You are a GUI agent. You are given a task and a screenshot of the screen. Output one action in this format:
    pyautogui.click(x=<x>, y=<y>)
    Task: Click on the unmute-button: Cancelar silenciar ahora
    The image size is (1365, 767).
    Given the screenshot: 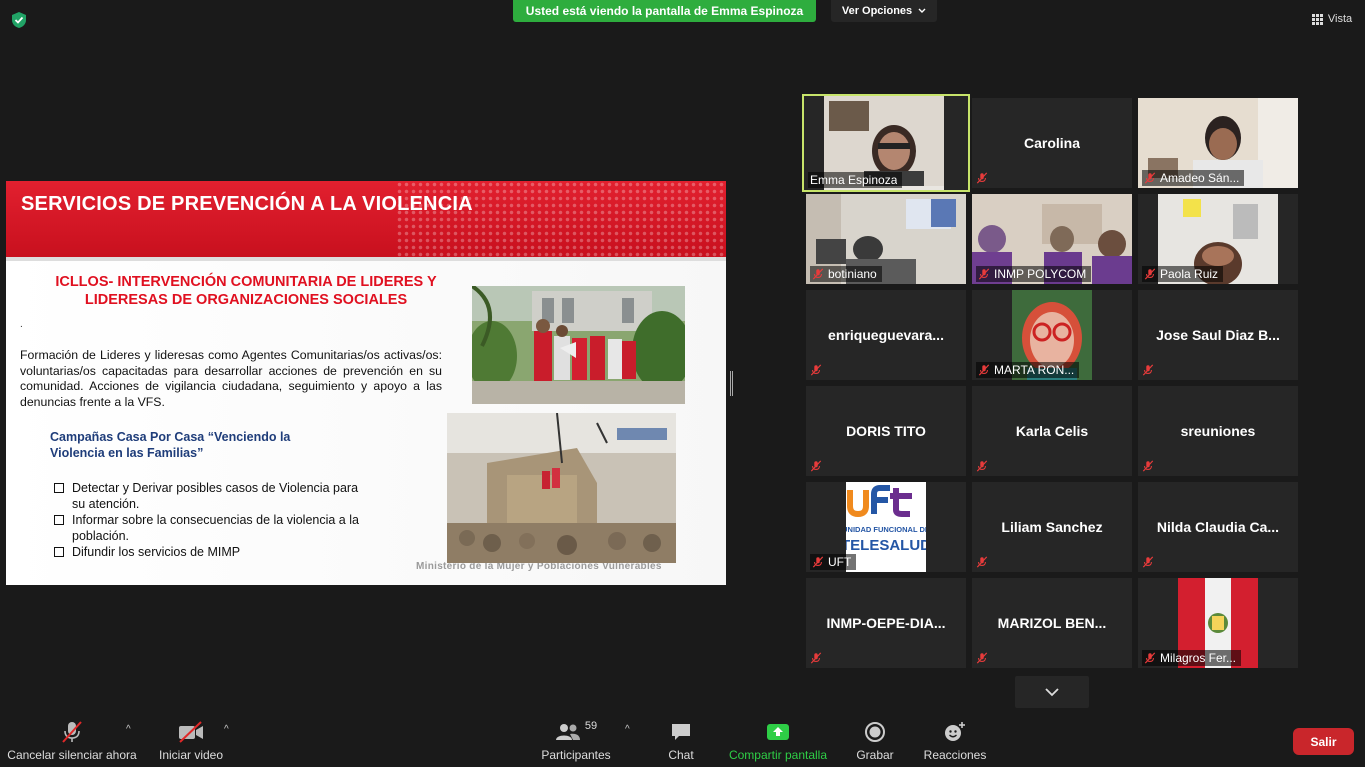 What is the action you would take?
    pyautogui.click(x=72, y=740)
    